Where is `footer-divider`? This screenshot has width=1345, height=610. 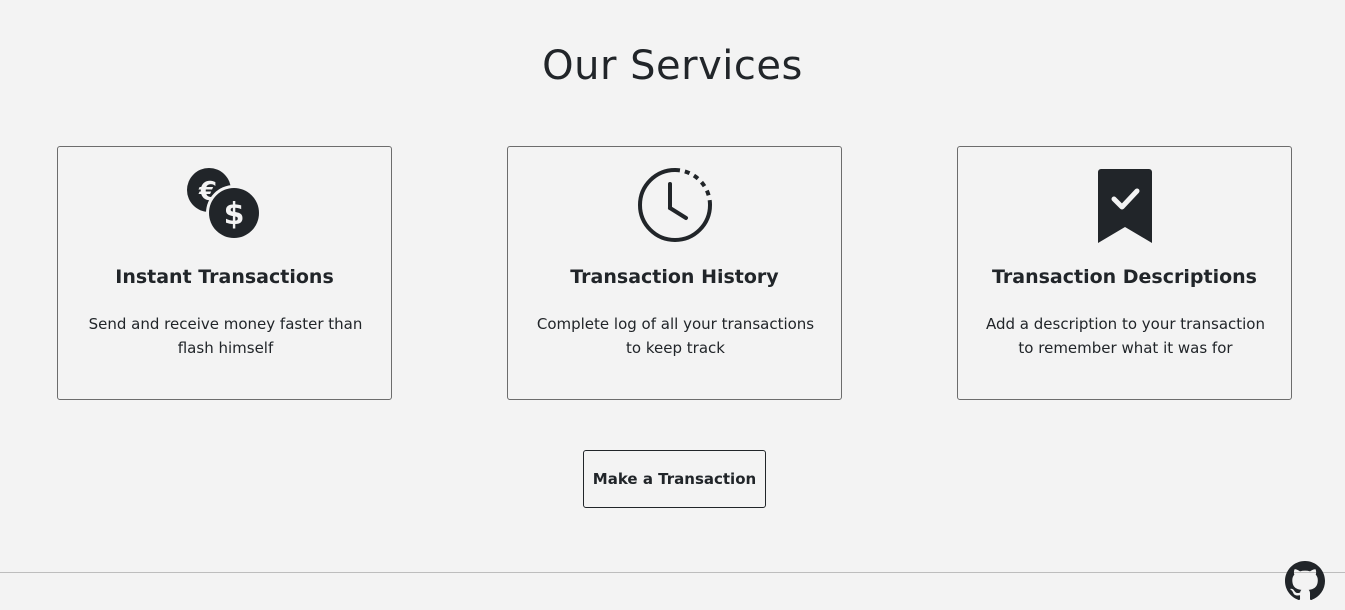
footer-divider is located at coordinates (672, 572).